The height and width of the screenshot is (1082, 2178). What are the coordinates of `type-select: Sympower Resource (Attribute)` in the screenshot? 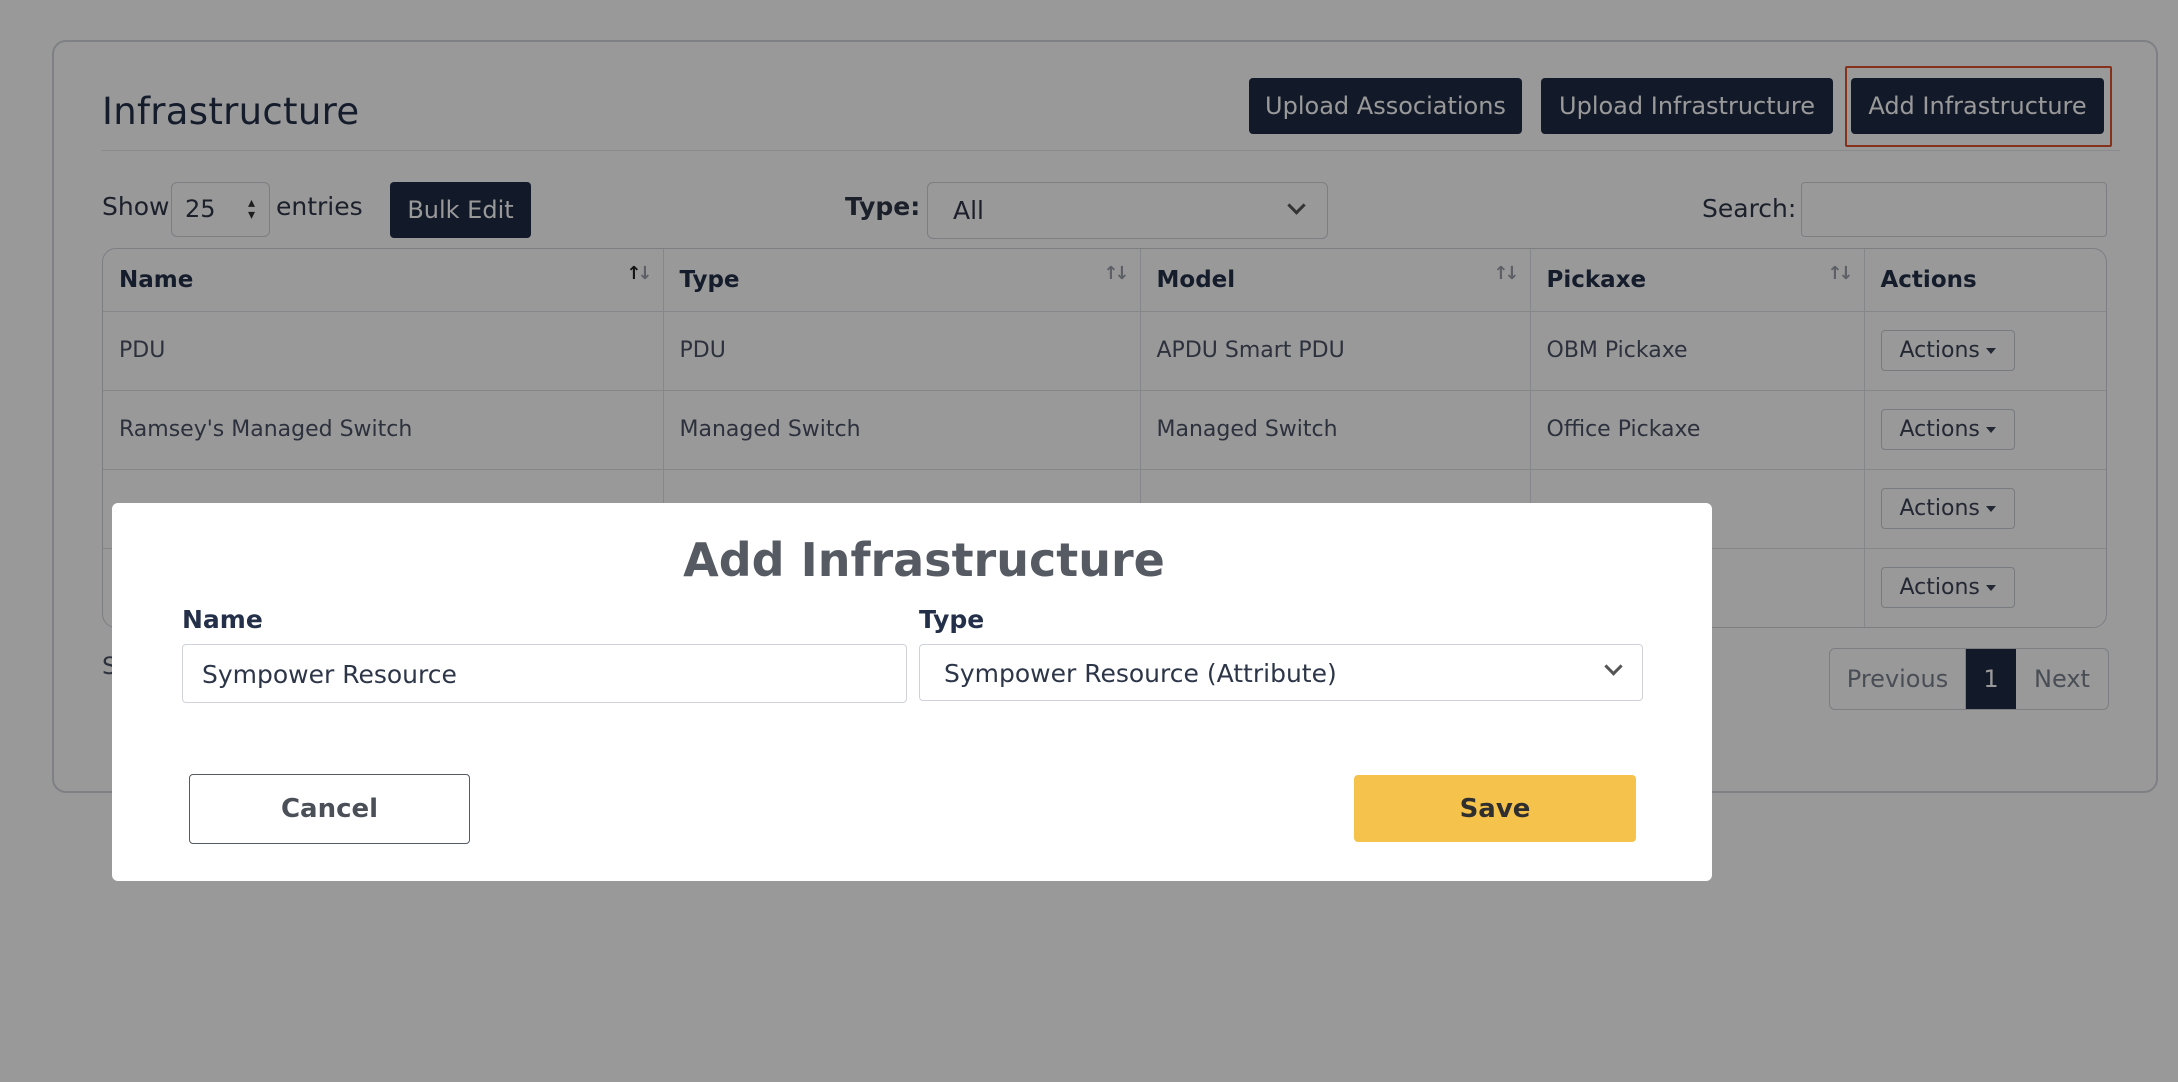 It's located at (1281, 672).